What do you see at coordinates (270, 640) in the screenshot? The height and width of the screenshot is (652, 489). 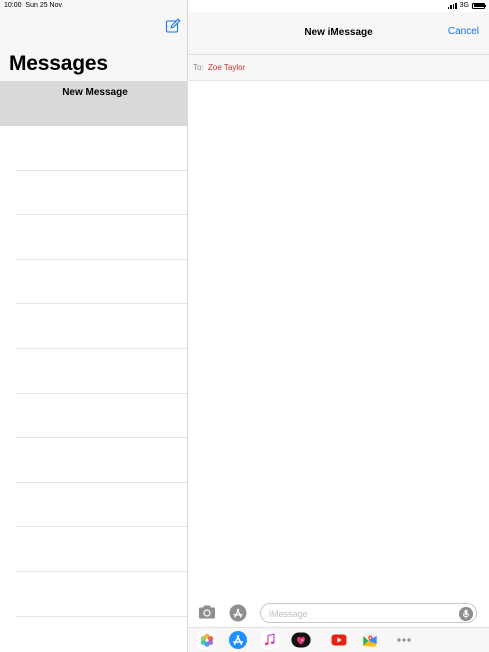 I see `music-icon` at bounding box center [270, 640].